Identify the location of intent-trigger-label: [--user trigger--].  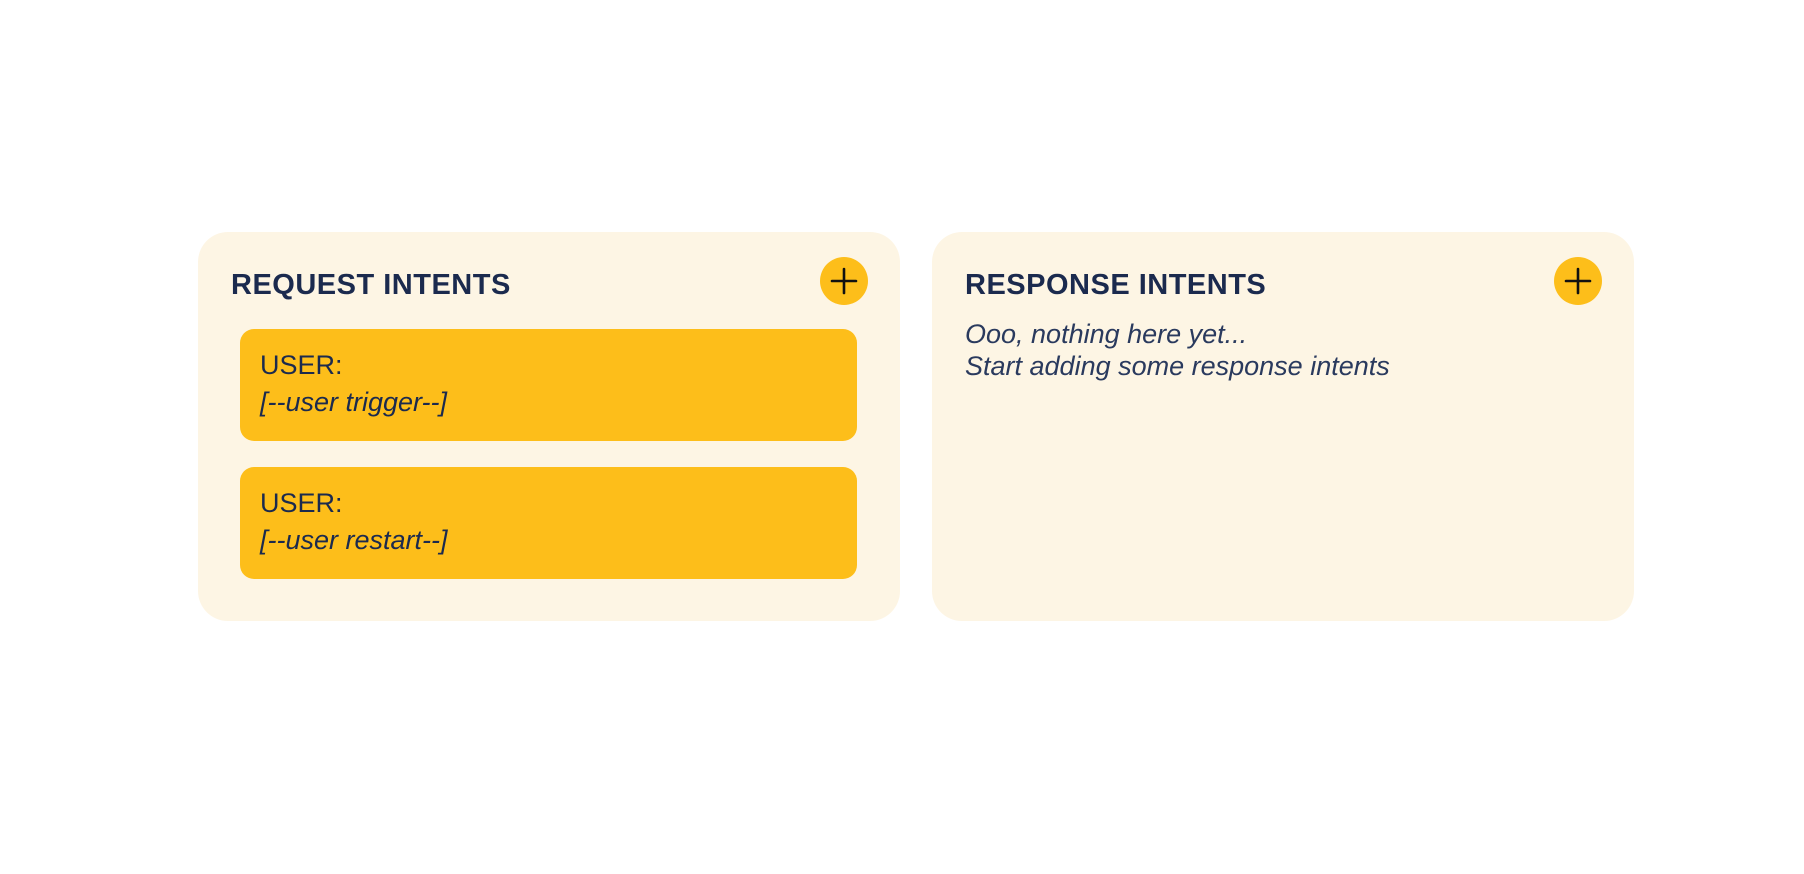
(354, 402).